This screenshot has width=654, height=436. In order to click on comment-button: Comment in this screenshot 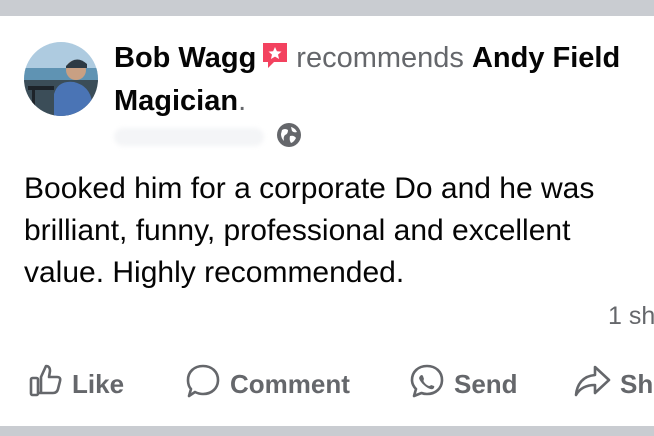, I will do `click(267, 384)`.